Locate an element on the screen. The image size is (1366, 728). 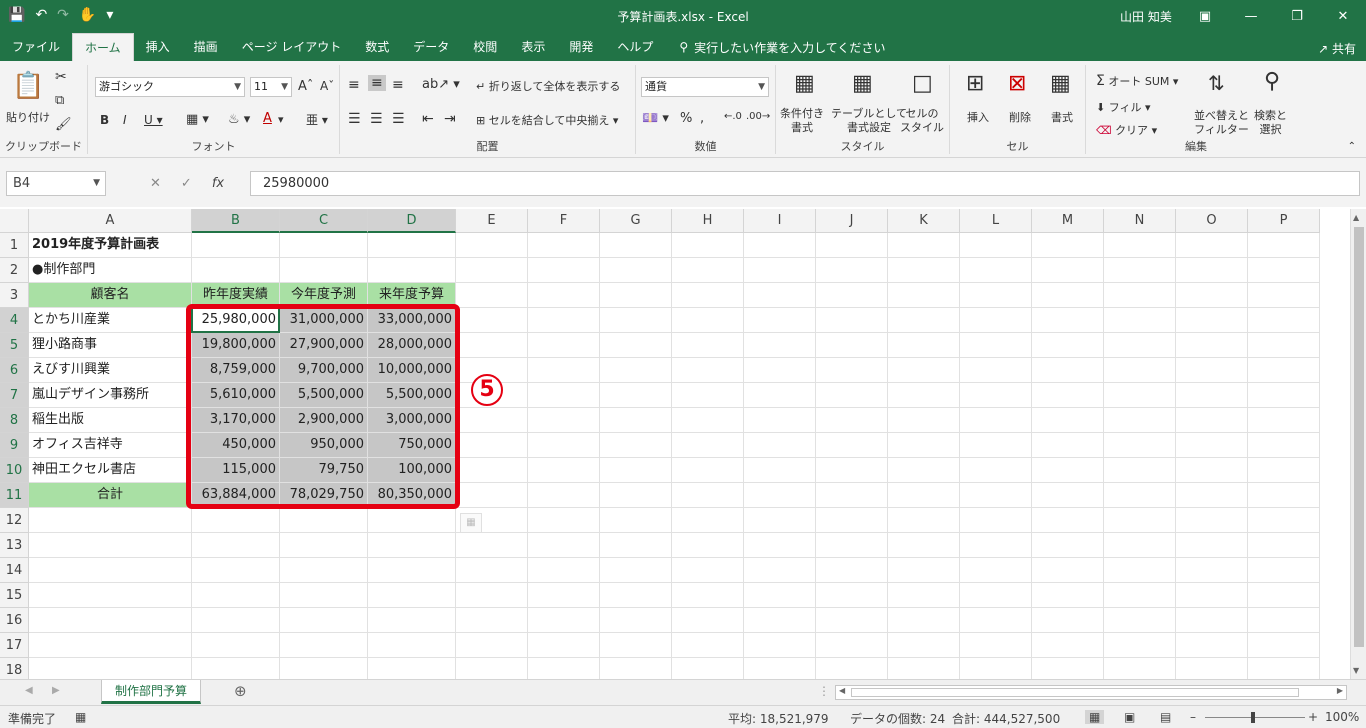
cancel-icon: ✕ is located at coordinates (155, 183).